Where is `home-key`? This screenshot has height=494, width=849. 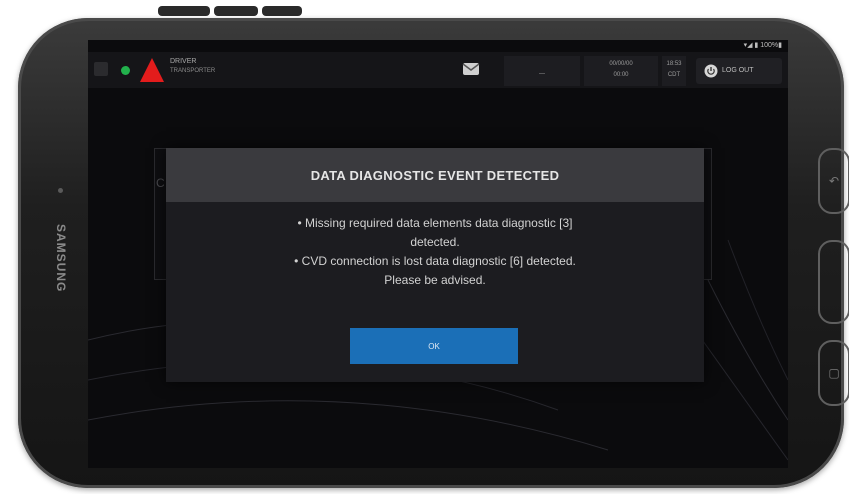 home-key is located at coordinates (833, 282).